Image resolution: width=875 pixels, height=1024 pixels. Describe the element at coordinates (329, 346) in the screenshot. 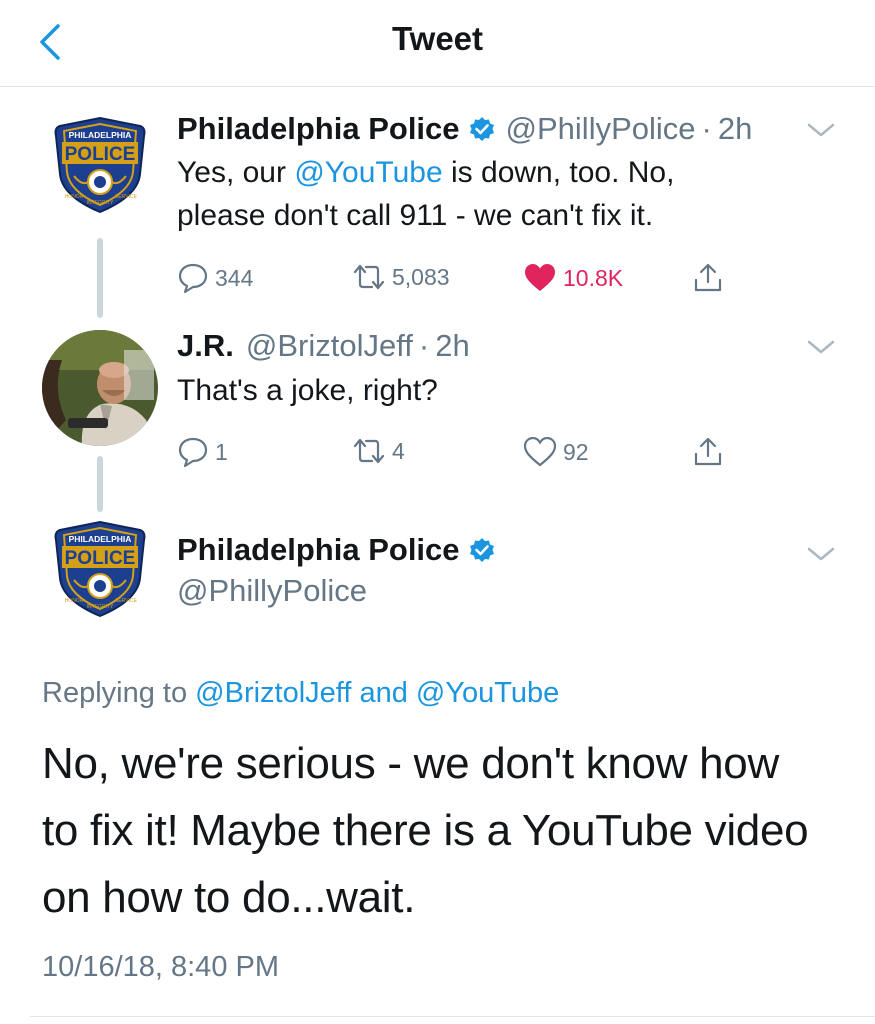

I see `author-handle: @BriztolJeff` at that location.